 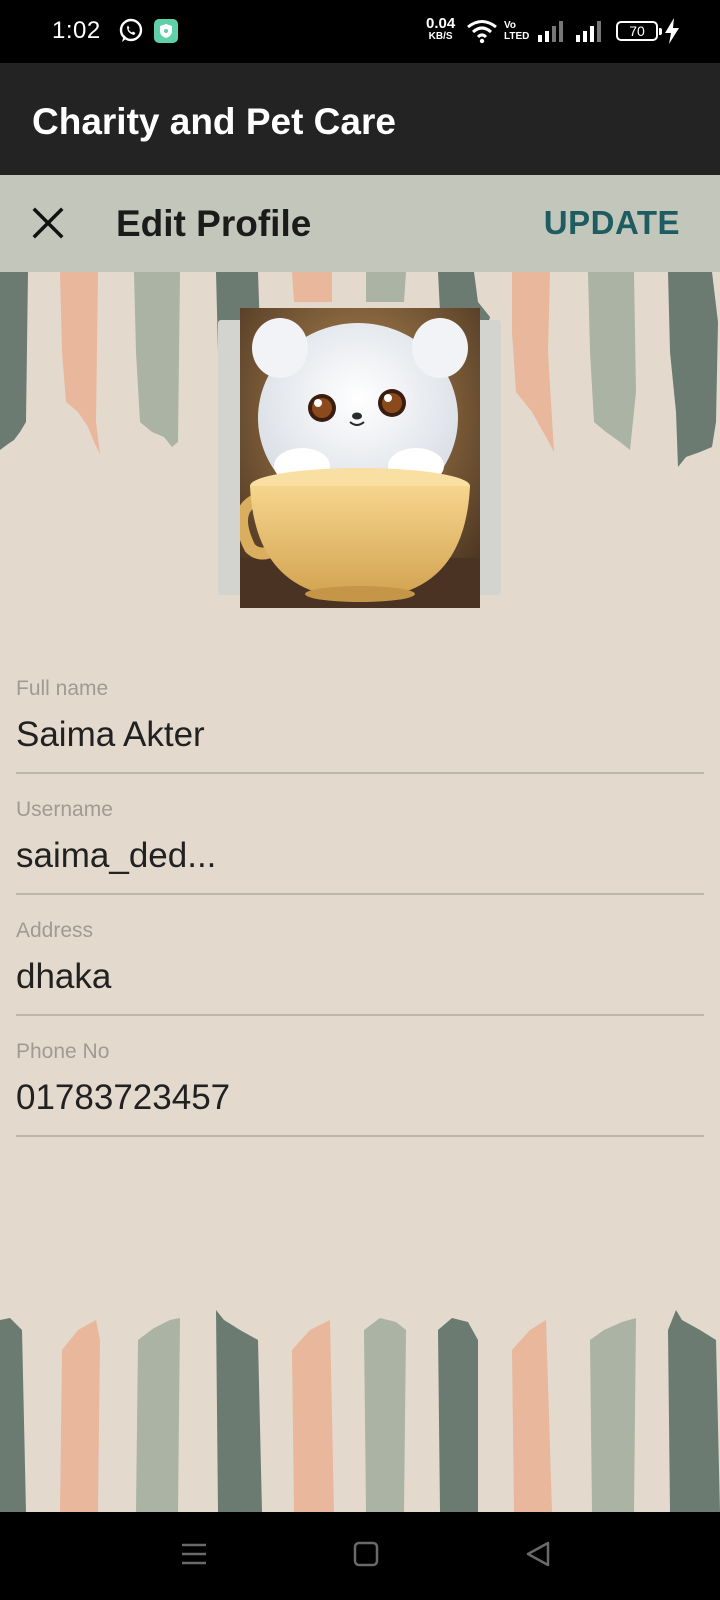 I want to click on full-name-field: Full name, so click(x=360, y=713).